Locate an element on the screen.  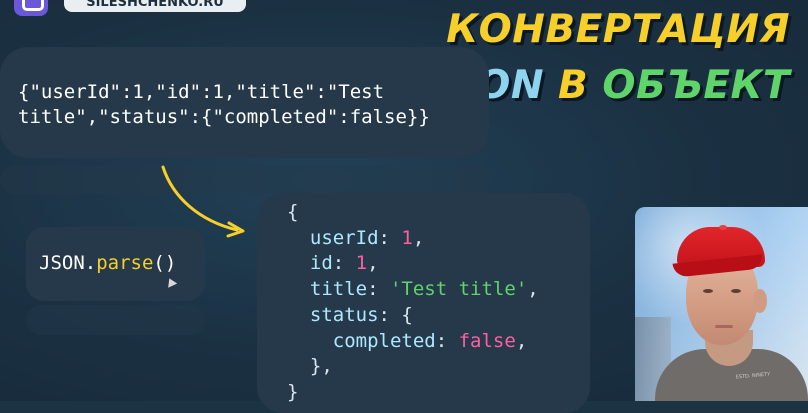
parse-method: parse is located at coordinates (125, 263).